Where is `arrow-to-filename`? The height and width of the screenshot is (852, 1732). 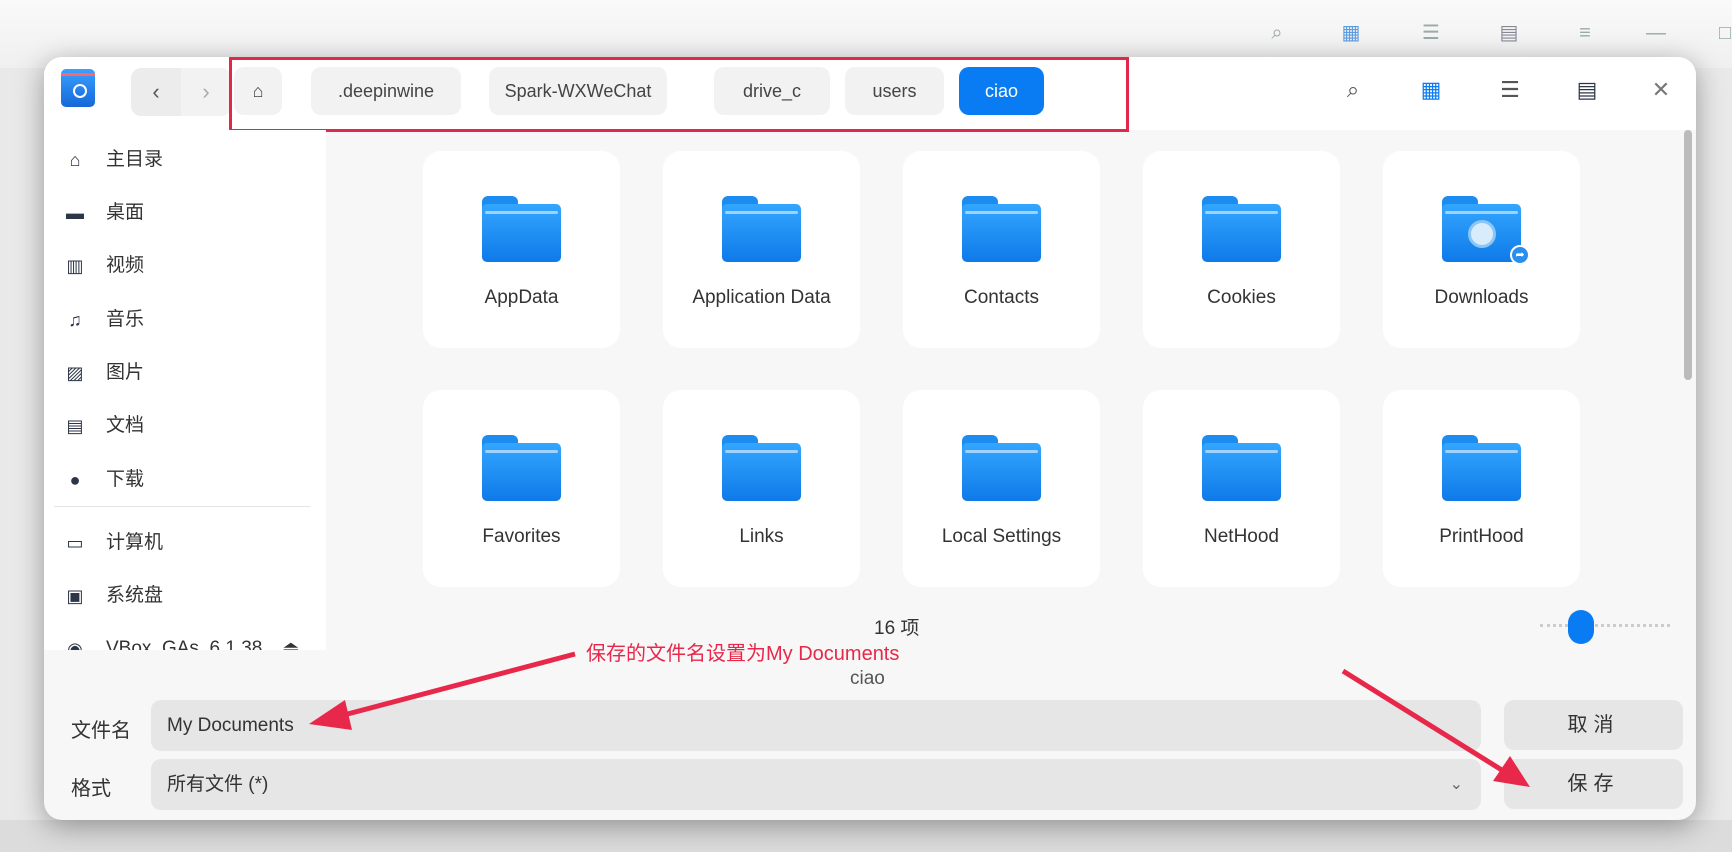 arrow-to-filename is located at coordinates (442, 690).